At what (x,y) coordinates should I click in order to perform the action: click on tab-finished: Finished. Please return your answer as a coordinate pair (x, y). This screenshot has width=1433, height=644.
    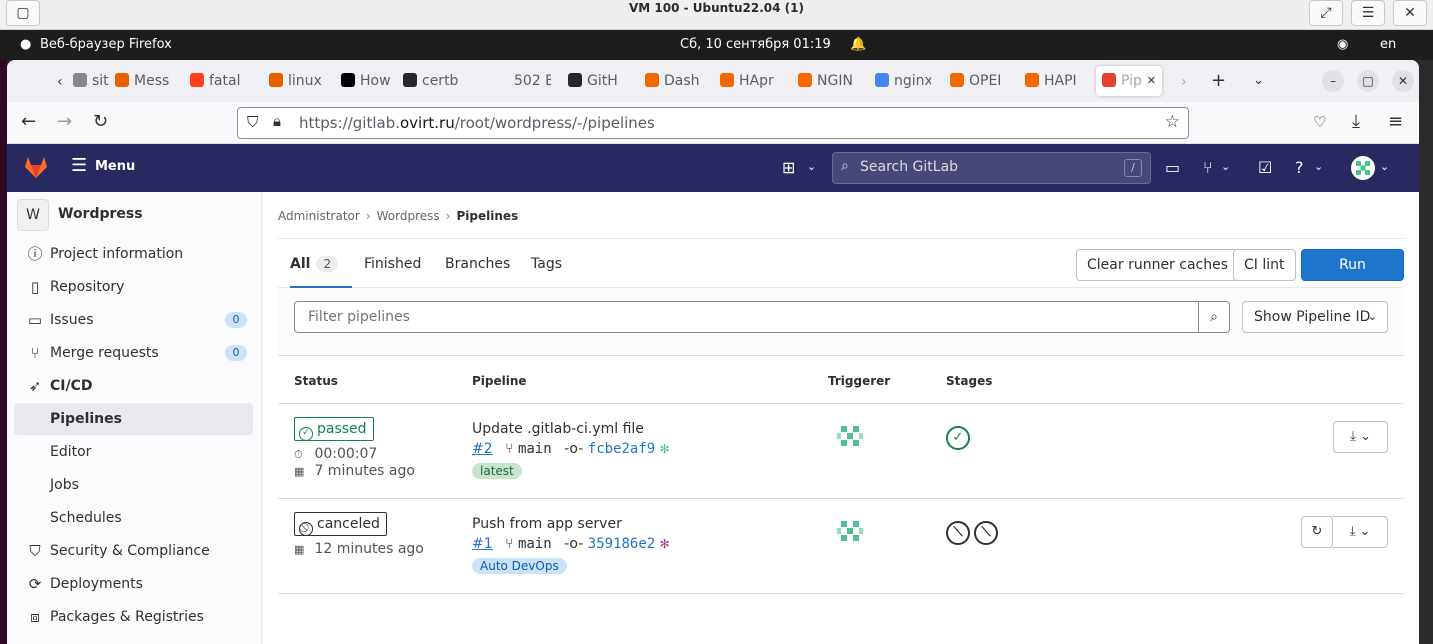
    Looking at the image, I should click on (392, 263).